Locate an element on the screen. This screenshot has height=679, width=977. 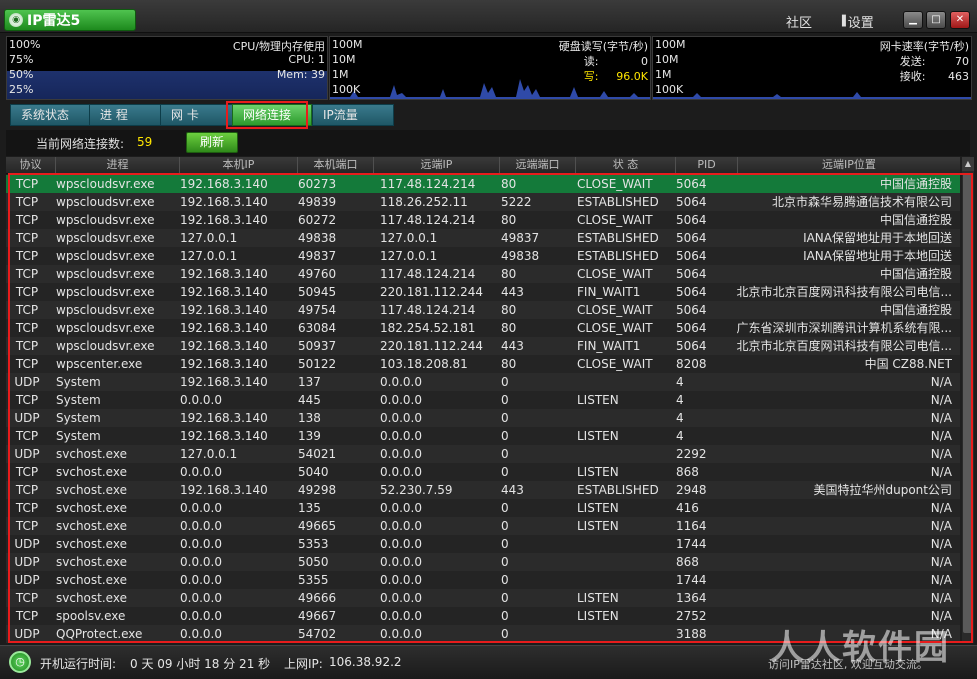
tab-system-status: 系统状态 is located at coordinates (54, 115).